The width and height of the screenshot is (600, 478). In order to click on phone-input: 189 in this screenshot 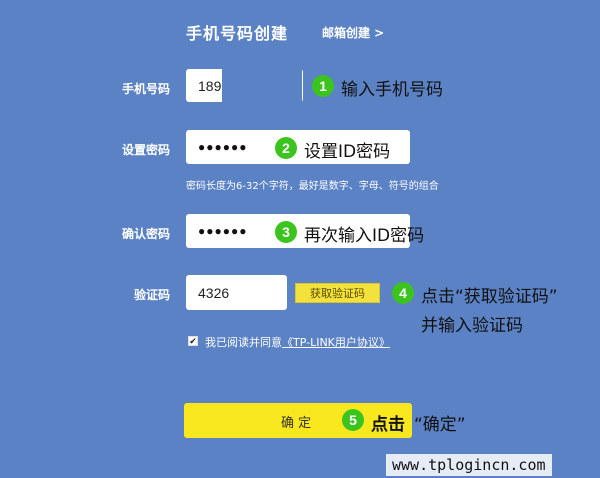, I will do `click(244, 85)`.